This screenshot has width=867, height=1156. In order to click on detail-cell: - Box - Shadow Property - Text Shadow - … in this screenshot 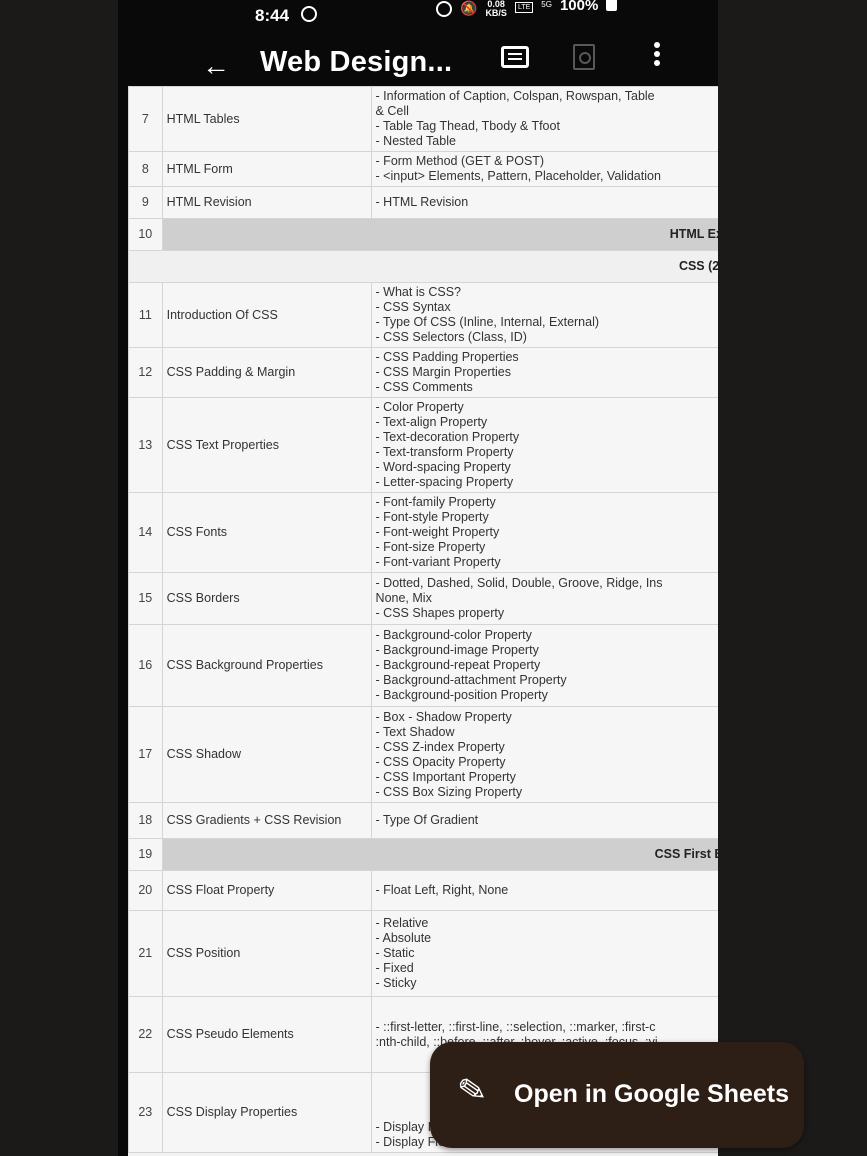, I will do `click(544, 754)`.